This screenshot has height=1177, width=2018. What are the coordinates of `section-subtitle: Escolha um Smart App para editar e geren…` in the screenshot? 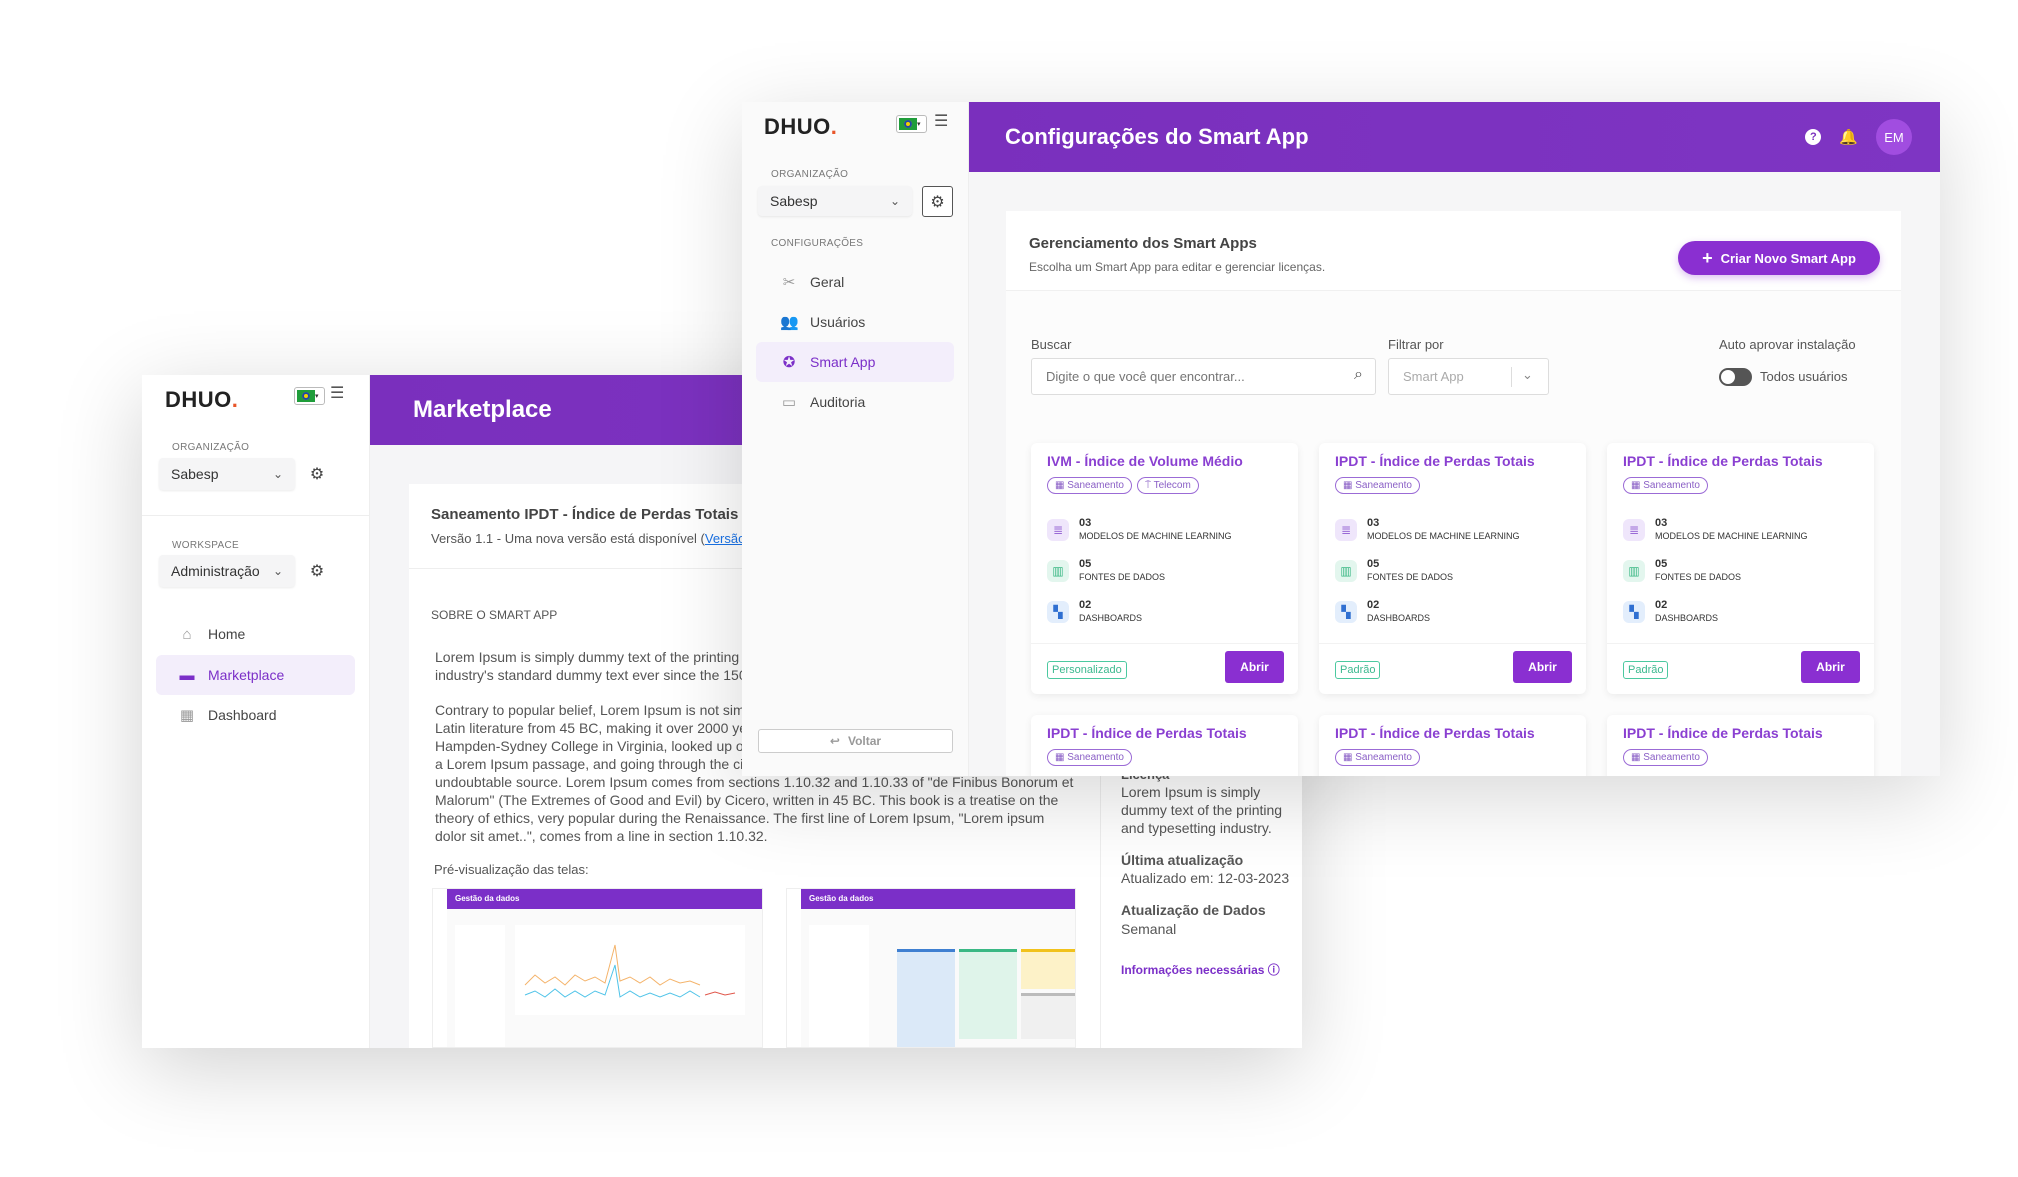 It's located at (1177, 267).